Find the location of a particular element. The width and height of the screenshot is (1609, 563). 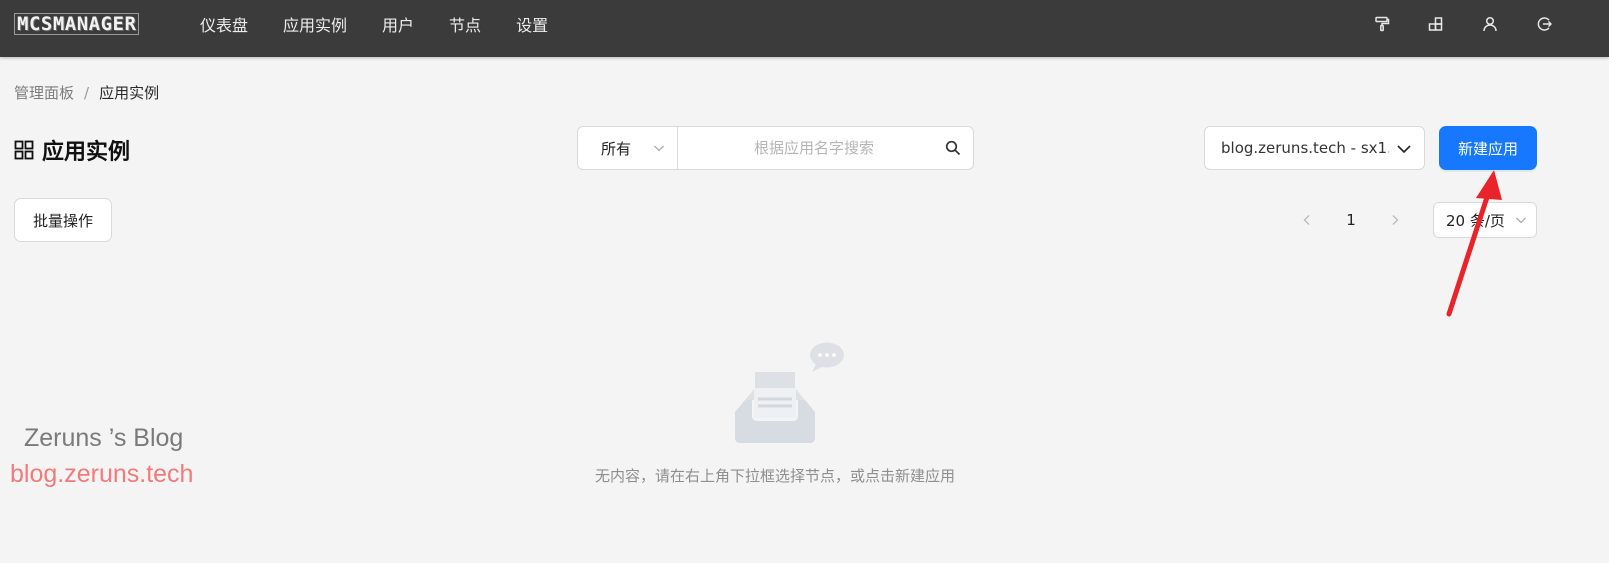

page-title-text: 应用实例 is located at coordinates (86, 152).